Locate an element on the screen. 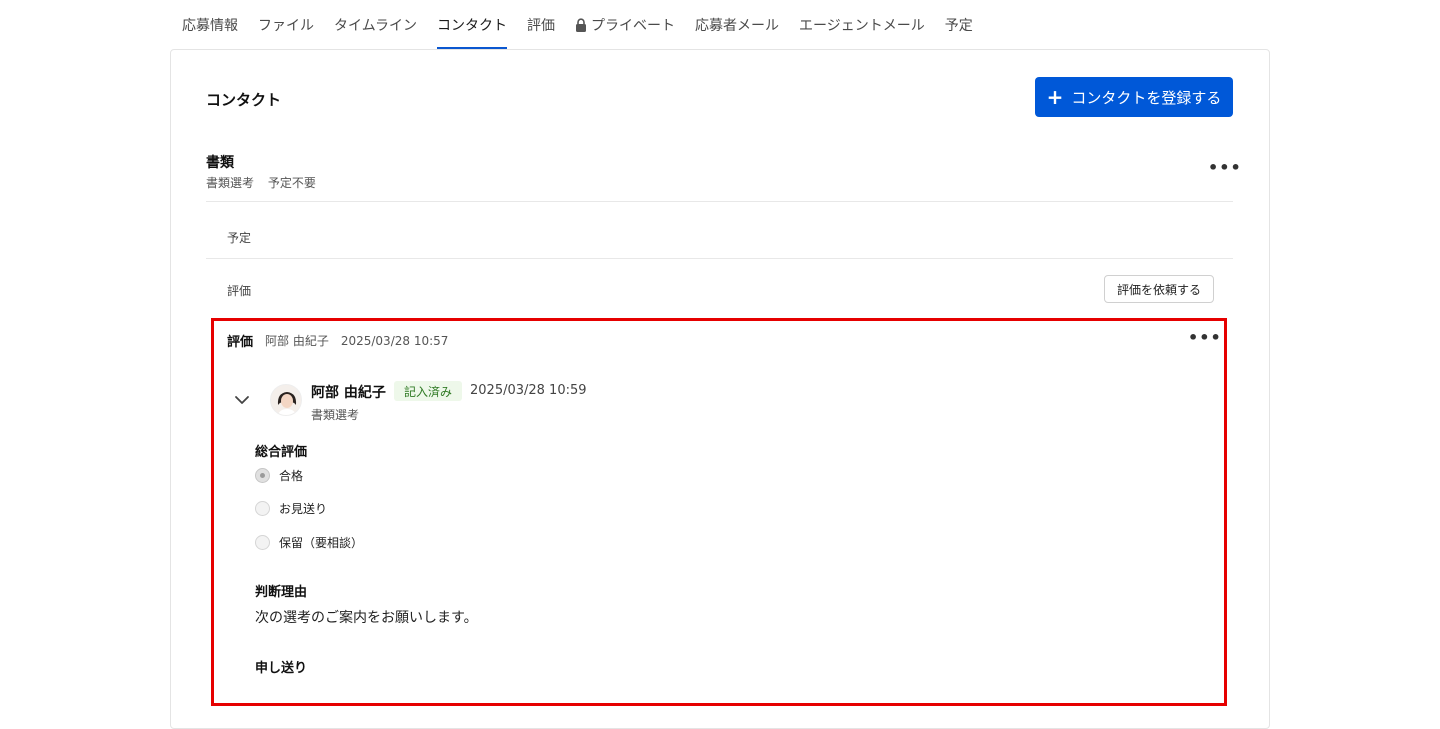 This screenshot has width=1440, height=729. radio-option-hold: 保留（要相談） is located at coordinates (309, 542).